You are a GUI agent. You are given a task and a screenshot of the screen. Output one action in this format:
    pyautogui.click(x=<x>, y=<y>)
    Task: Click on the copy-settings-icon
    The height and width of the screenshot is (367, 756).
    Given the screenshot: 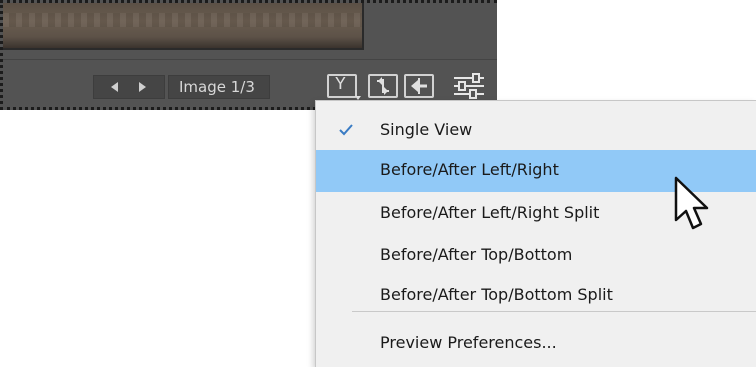 What is the action you would take?
    pyautogui.click(x=419, y=86)
    